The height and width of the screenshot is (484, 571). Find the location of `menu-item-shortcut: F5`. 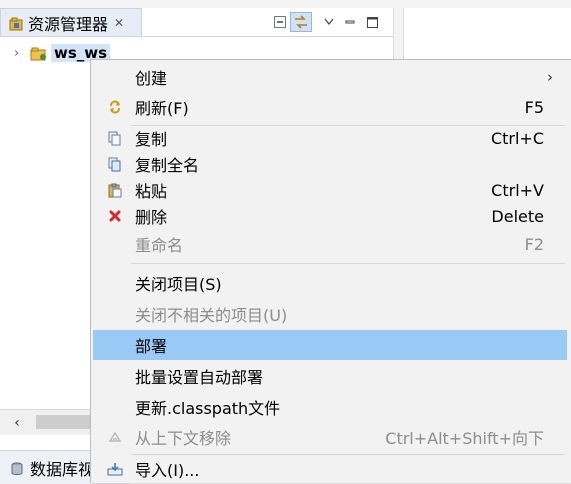

menu-item-shortcut: F5 is located at coordinates (534, 107).